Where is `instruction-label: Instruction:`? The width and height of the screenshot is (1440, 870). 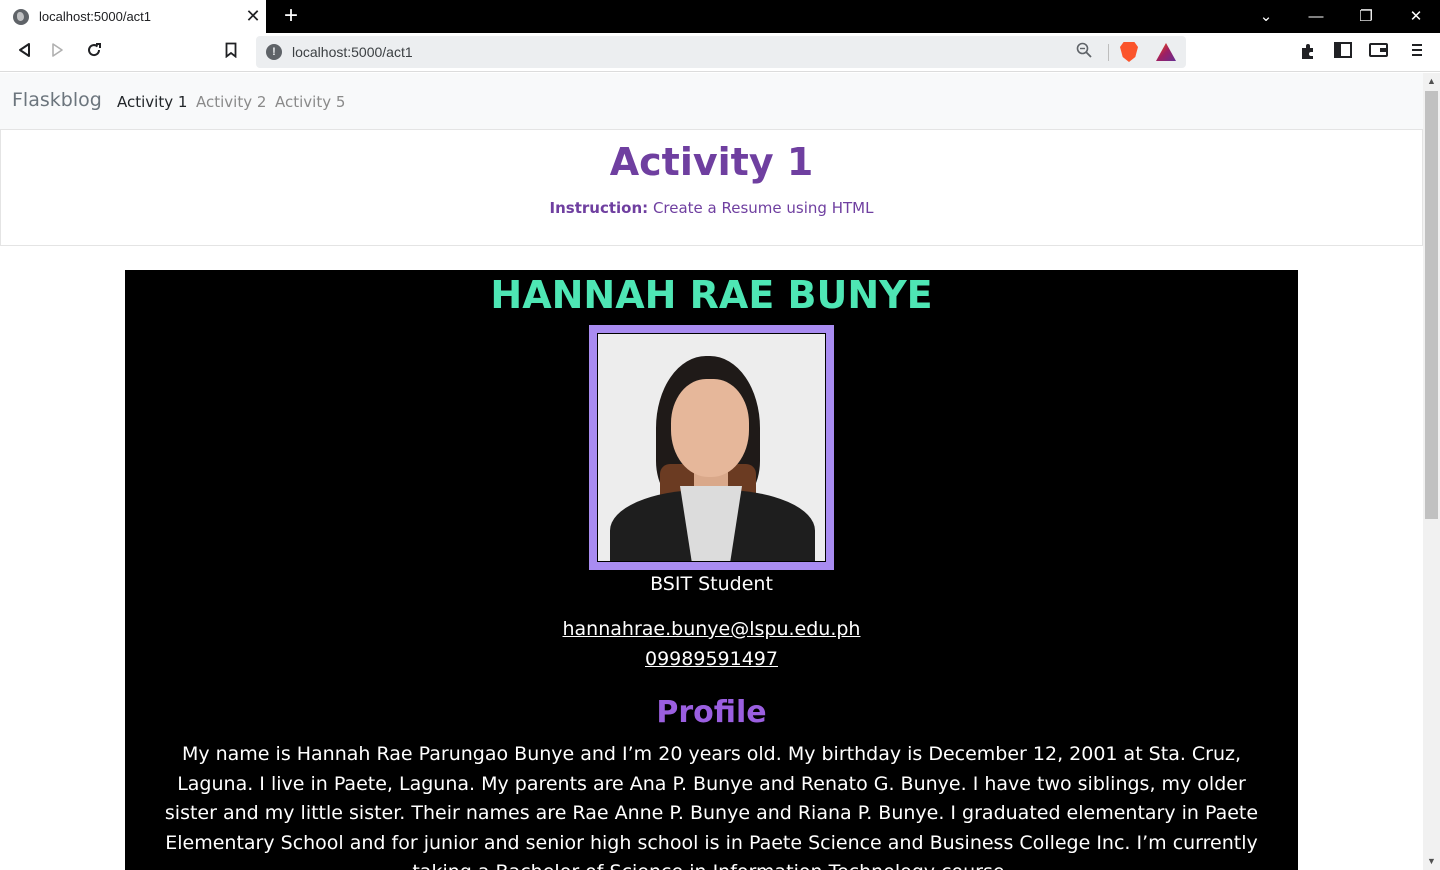 instruction-label: Instruction: is located at coordinates (599, 208).